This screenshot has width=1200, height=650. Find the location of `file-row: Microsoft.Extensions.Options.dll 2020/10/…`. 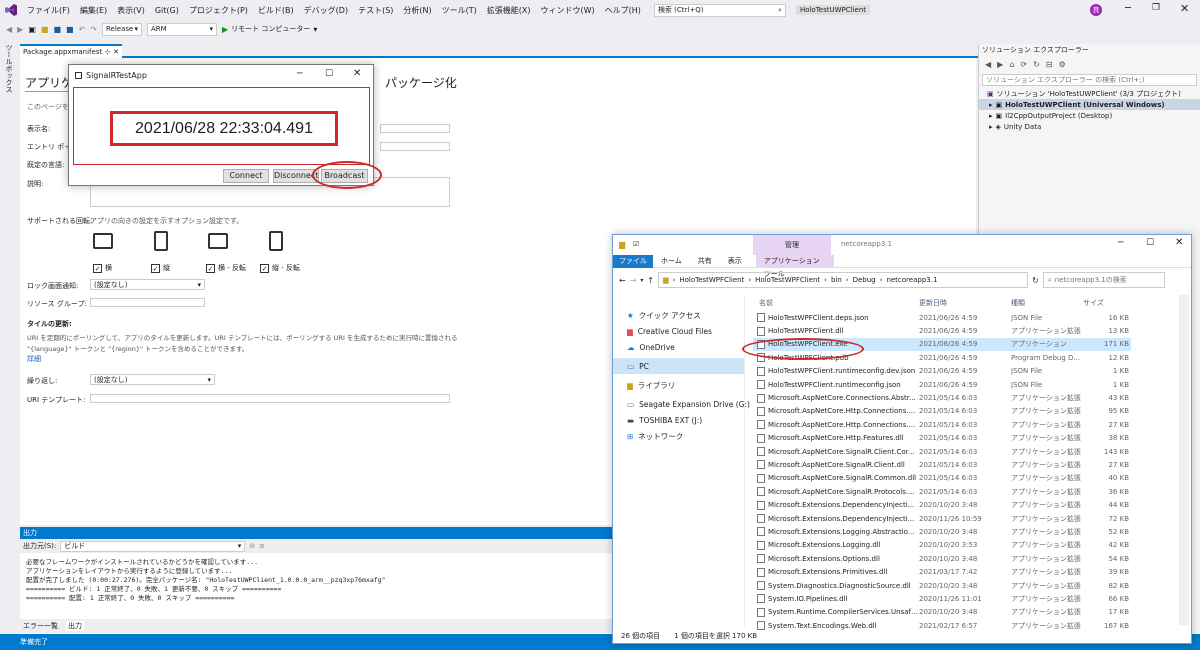

file-row: Microsoft.Extensions.Options.dll 2020/10/… is located at coordinates (942, 558).